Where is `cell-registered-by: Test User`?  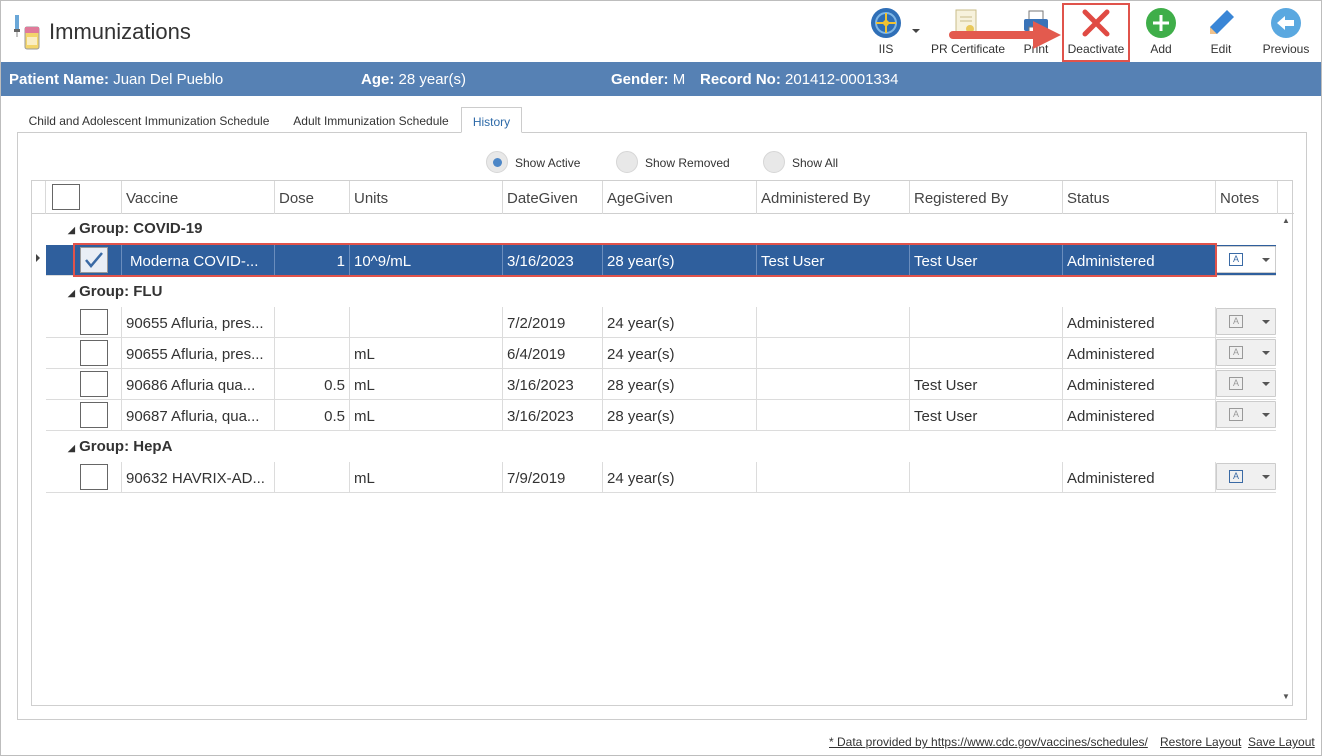
cell-registered-by: Test User is located at coordinates (986, 415).